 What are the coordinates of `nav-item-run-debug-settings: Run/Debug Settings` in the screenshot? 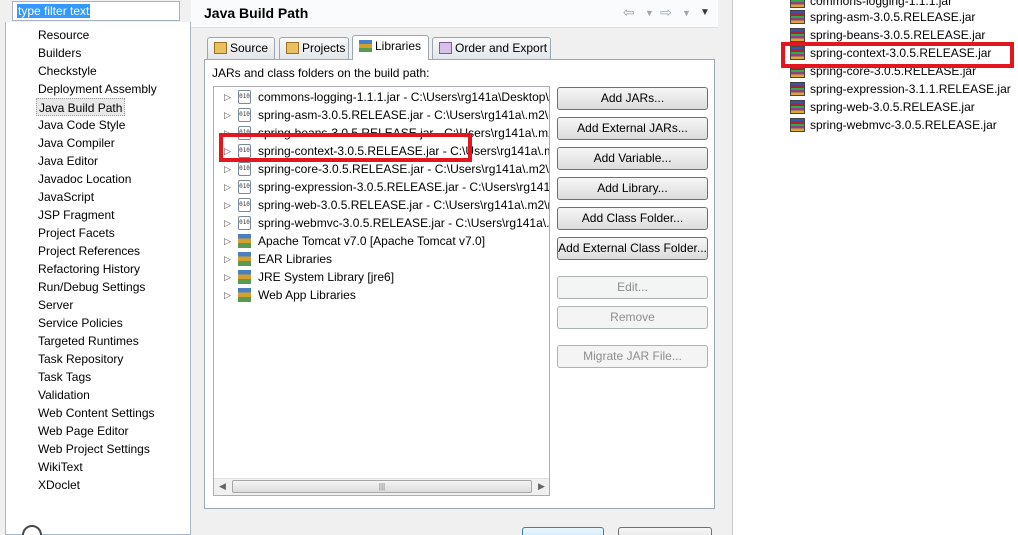 It's located at (91, 287).